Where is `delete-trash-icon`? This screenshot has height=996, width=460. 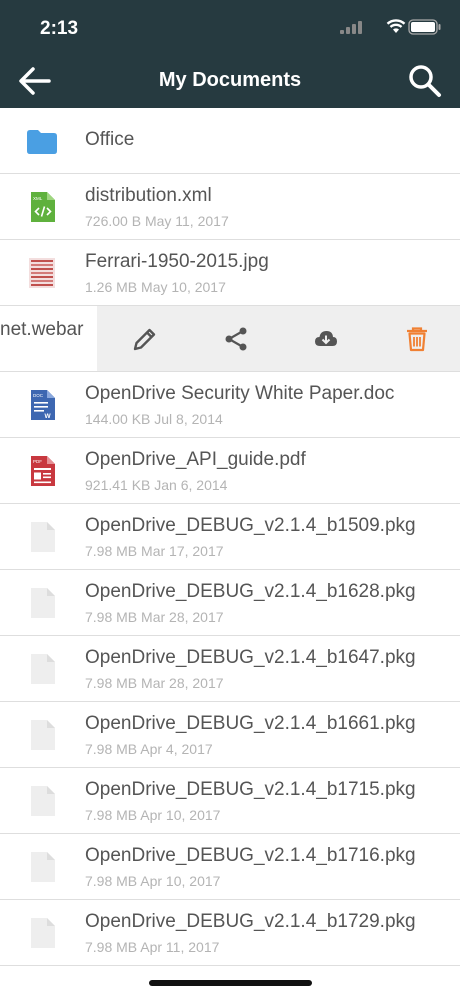
delete-trash-icon is located at coordinates (417, 339).